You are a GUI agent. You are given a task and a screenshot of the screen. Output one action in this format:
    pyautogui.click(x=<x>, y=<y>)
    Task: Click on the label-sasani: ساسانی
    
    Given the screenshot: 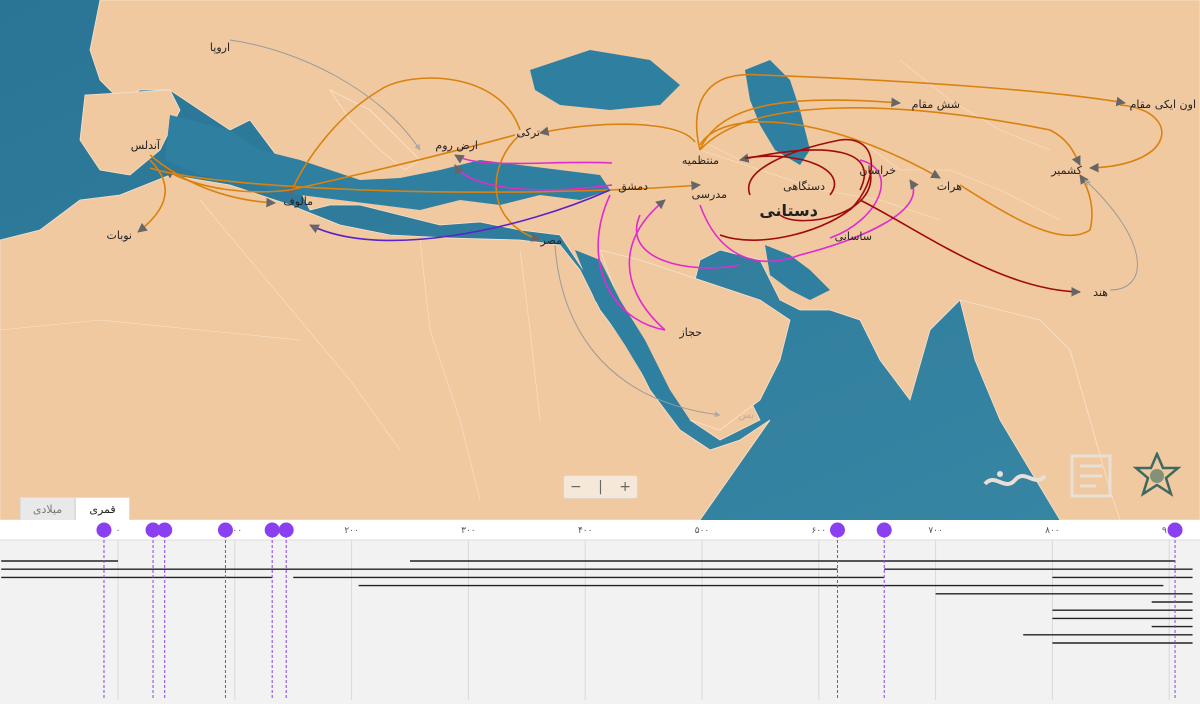 What is the action you would take?
    pyautogui.click(x=853, y=236)
    